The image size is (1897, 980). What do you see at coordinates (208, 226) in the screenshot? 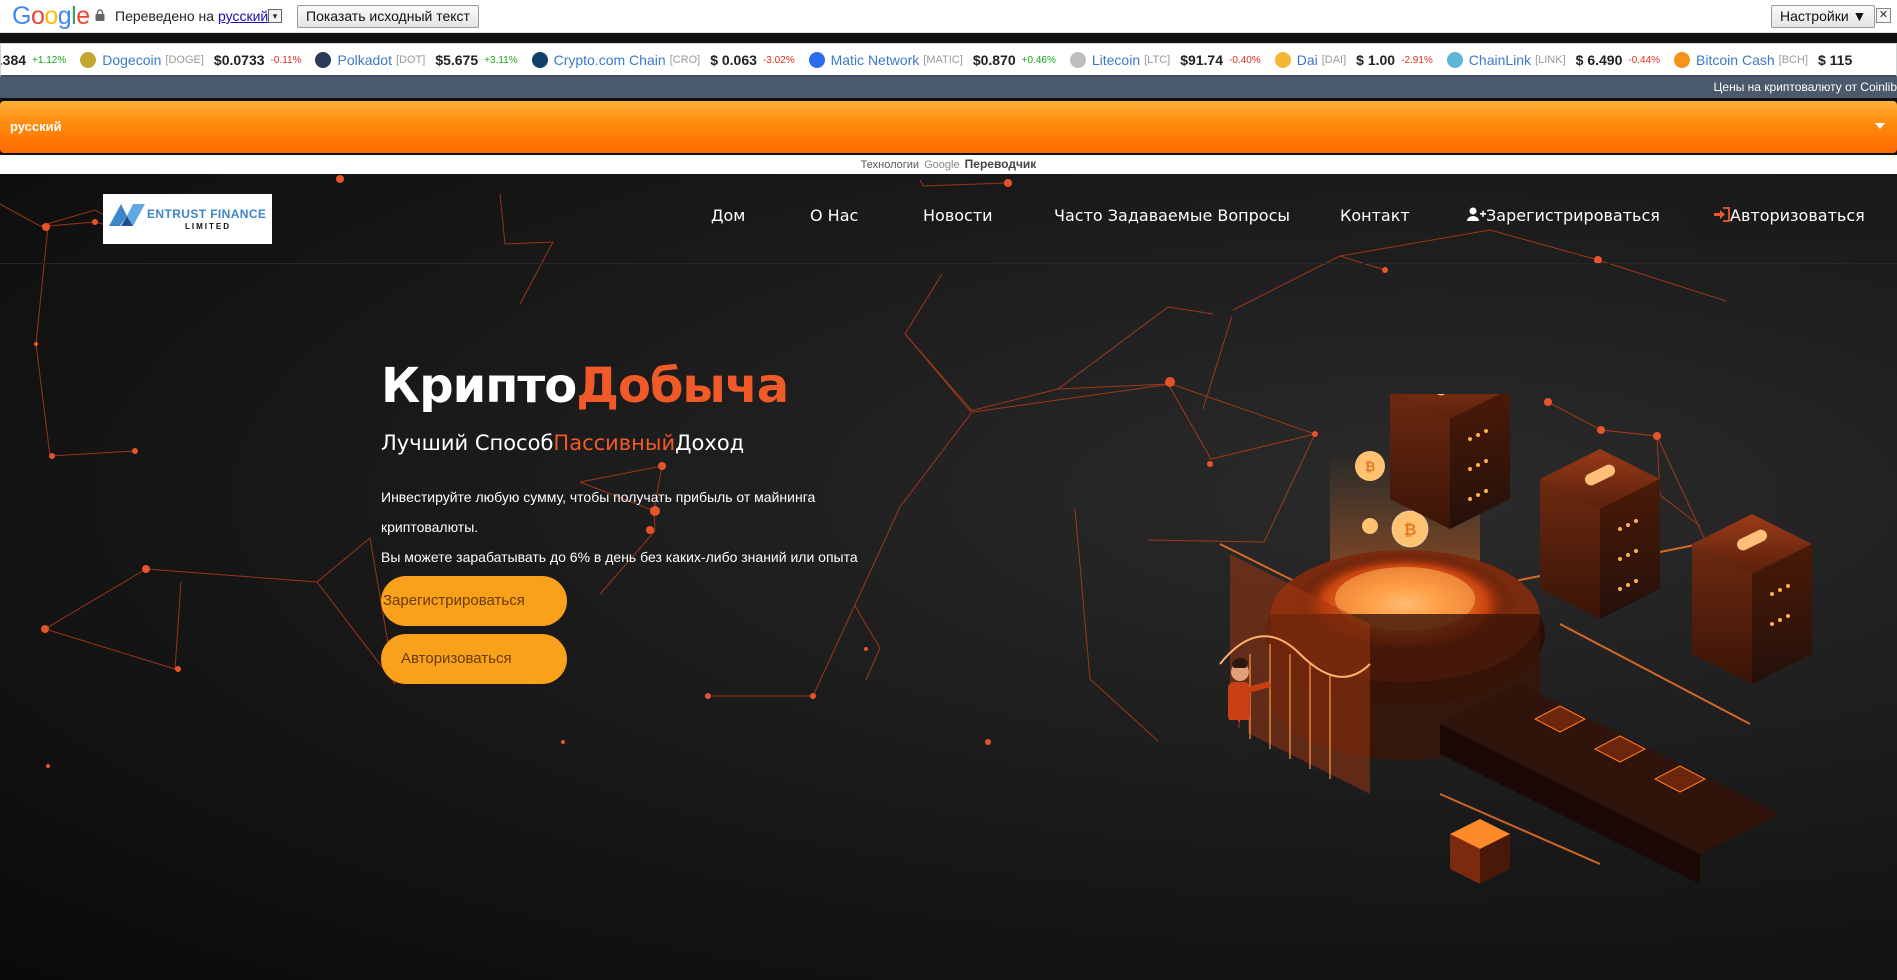
I see `logo-subtitle: LIMITED` at bounding box center [208, 226].